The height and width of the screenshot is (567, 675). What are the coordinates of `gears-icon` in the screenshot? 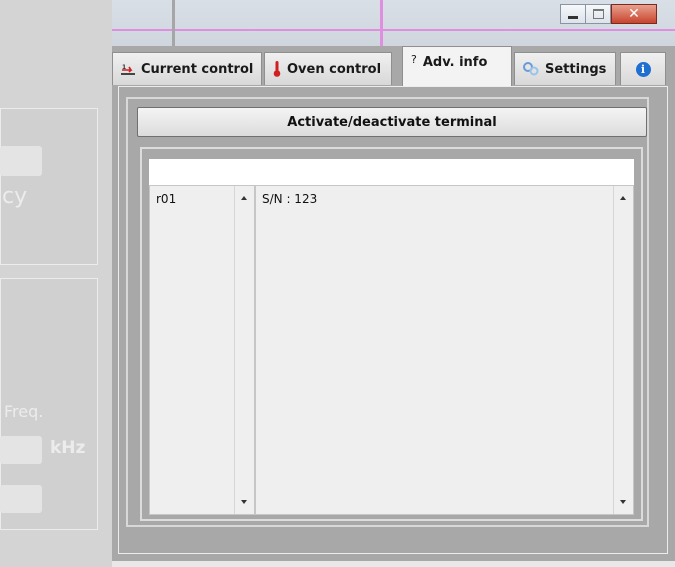 It's located at (531, 69).